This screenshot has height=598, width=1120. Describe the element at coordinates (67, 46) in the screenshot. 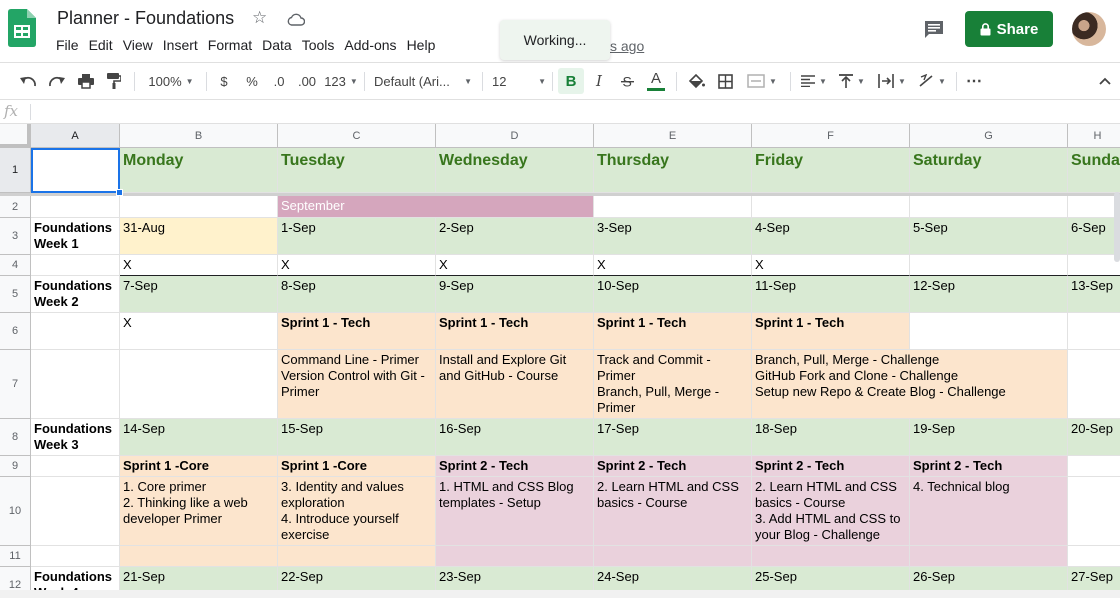

I see `menu-file: File` at that location.